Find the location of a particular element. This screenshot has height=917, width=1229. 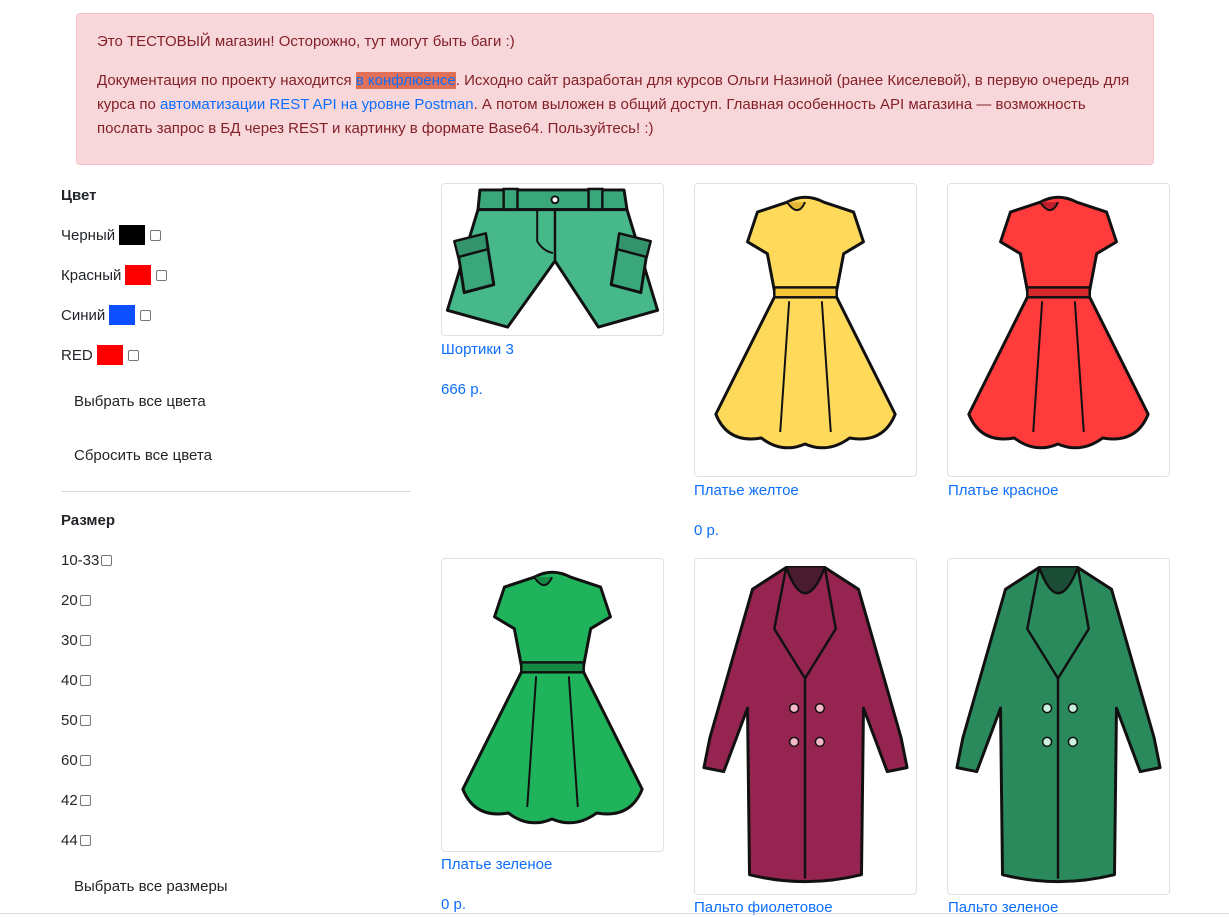

size-label: 10-33 is located at coordinates (80, 560).